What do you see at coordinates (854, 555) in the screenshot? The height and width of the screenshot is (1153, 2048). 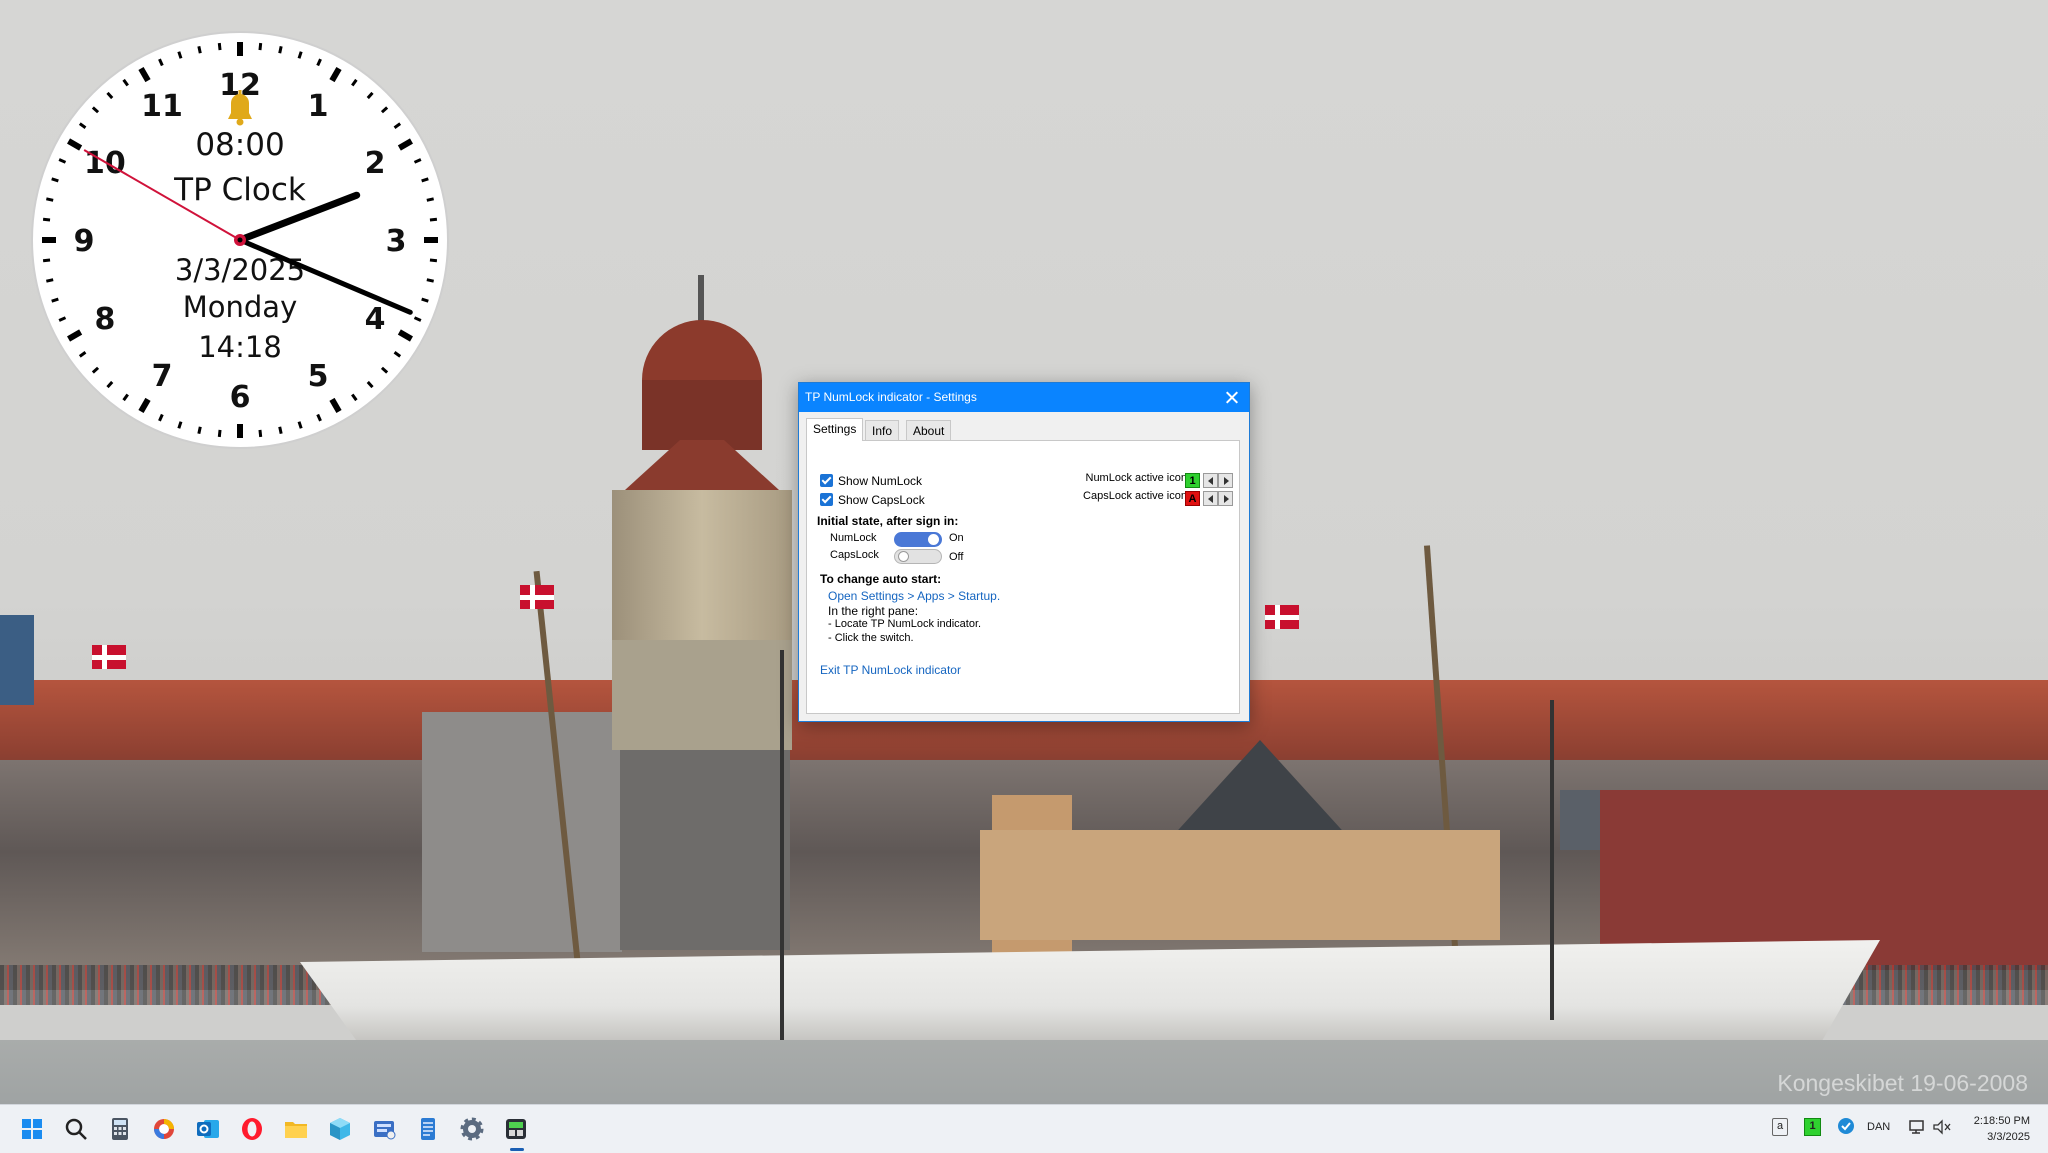 I see `capslock-toggle-label: CapsLock` at bounding box center [854, 555].